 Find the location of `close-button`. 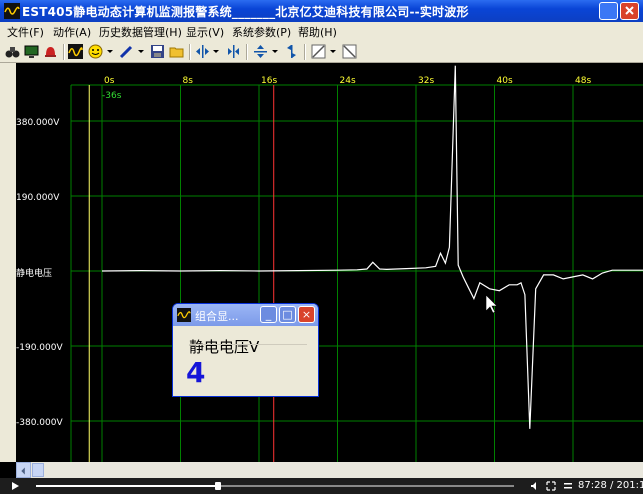

close-button is located at coordinates (629, 11).